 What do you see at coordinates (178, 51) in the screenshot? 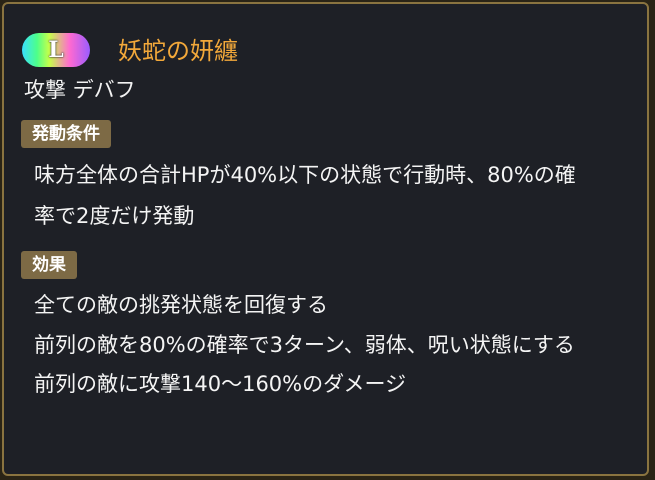
I see `skill-title: 妖蛇の妍纏` at bounding box center [178, 51].